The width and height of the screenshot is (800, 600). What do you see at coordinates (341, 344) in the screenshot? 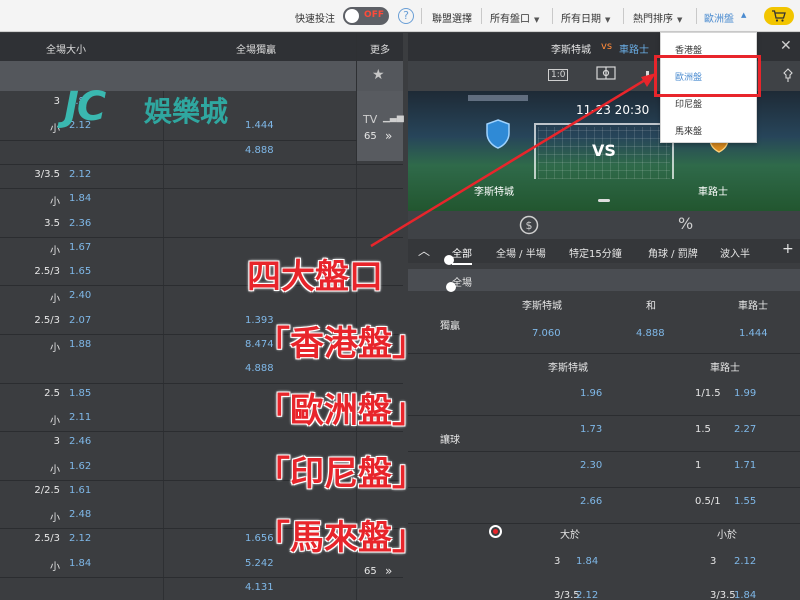
I see `annotation-item: 「香港盤」` at bounding box center [341, 344].